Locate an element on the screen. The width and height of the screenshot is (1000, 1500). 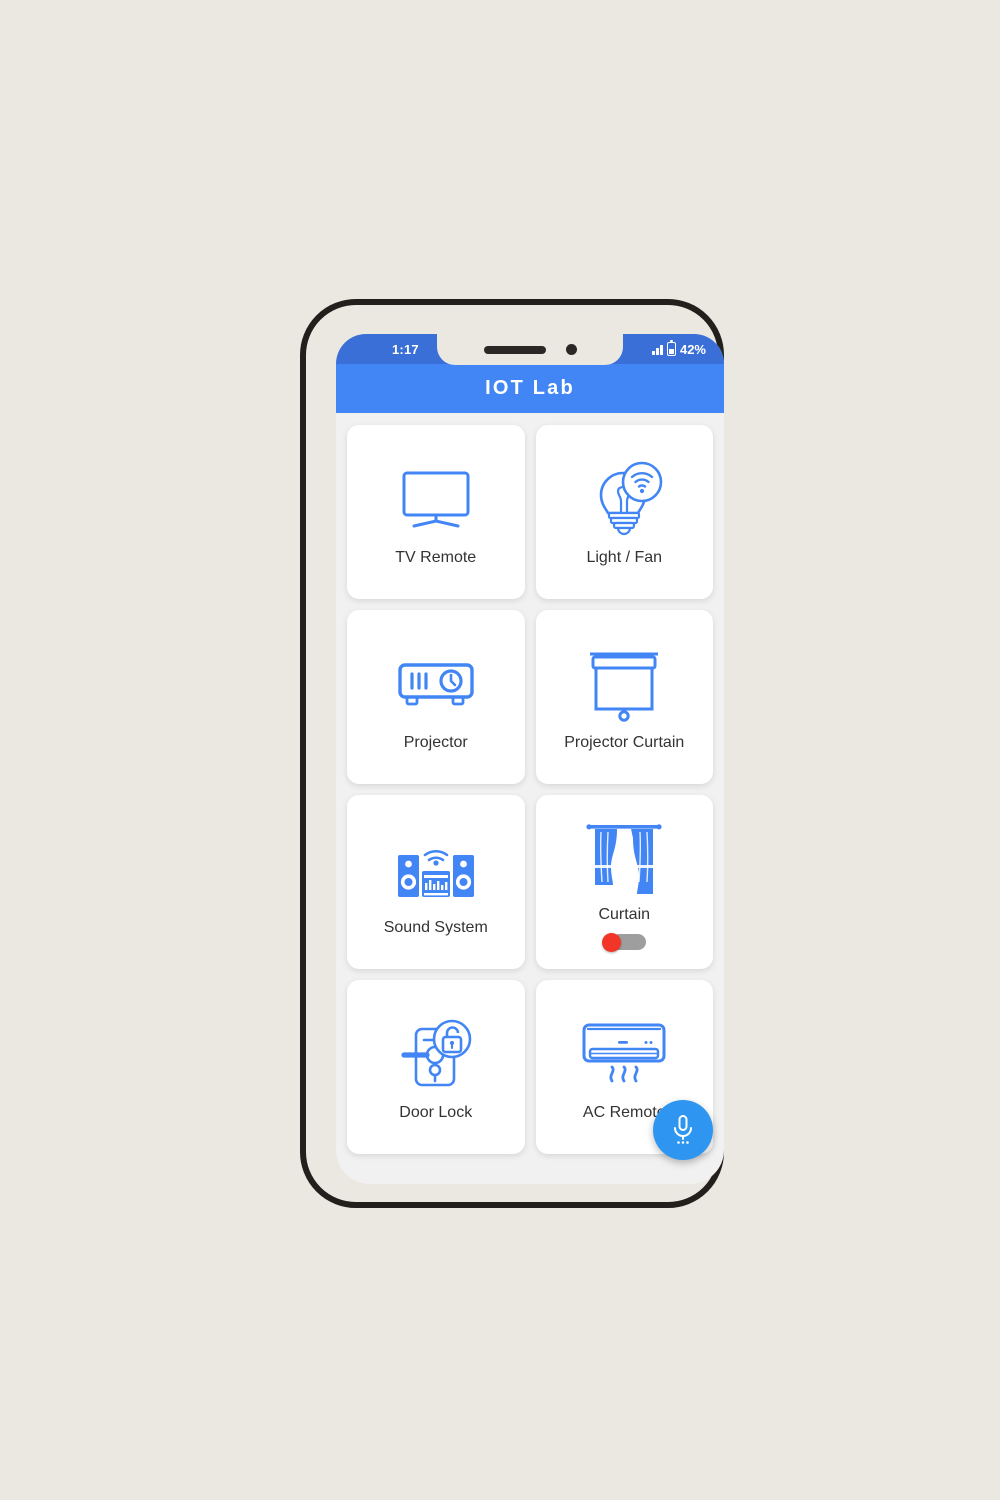
projector-icon is located at coordinates (436, 685).